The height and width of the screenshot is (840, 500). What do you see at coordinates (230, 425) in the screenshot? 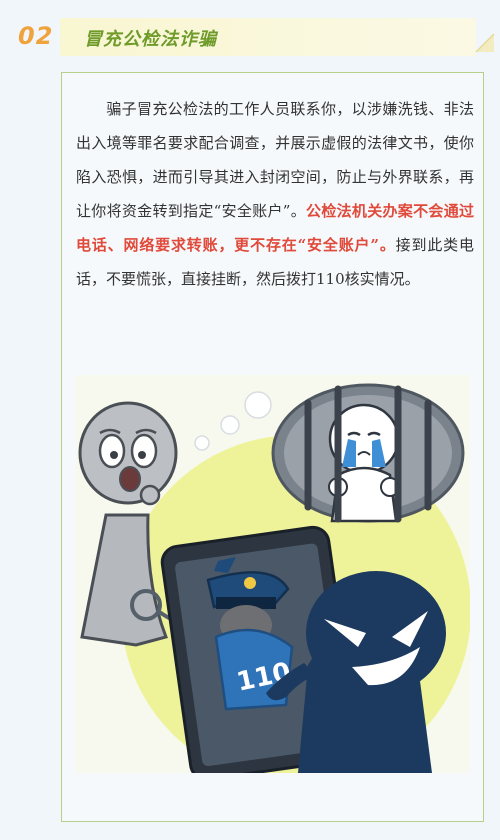
I see `thought-bubble-medium` at bounding box center [230, 425].